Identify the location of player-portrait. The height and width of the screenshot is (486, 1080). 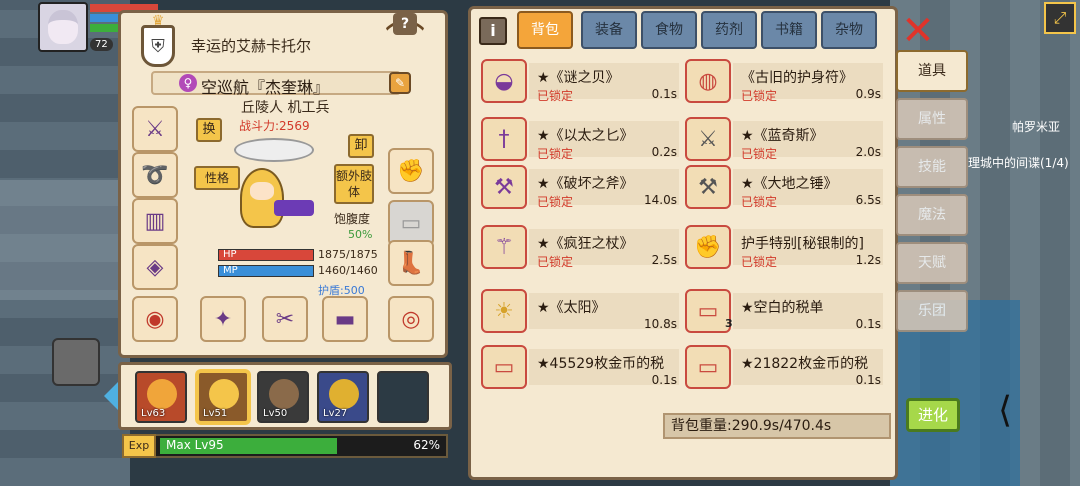
(63, 27).